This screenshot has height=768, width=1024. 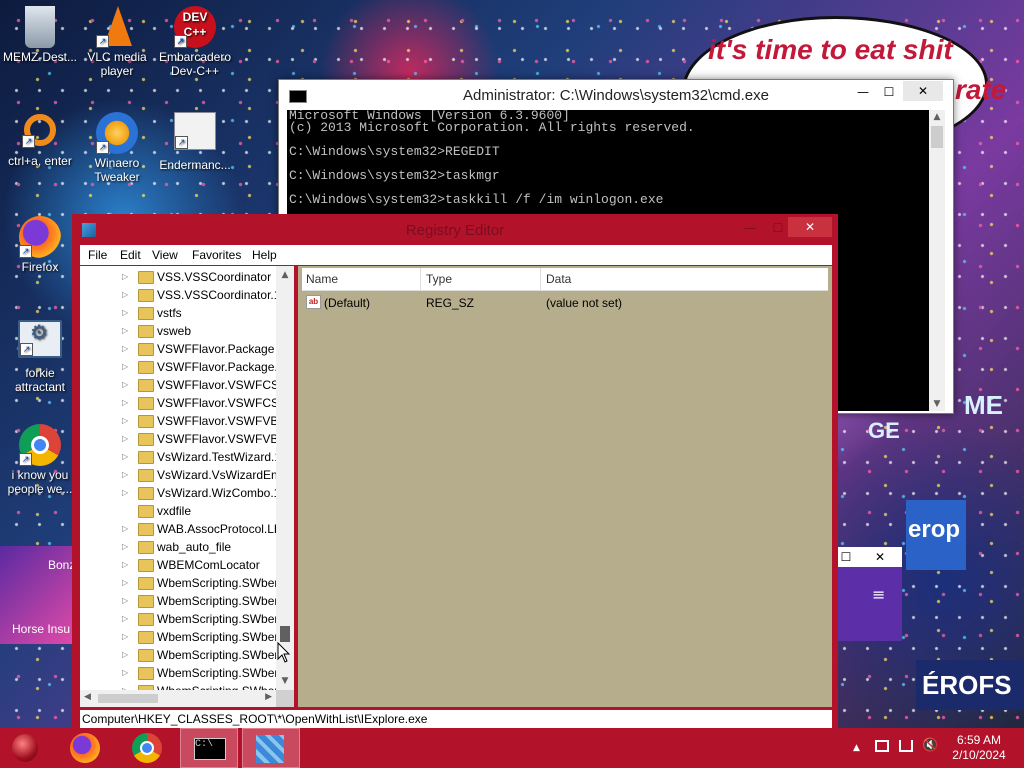 What do you see at coordinates (178, 698) in the screenshot?
I see `tree-horizontal-scrollbar: ◀ ▶` at bounding box center [178, 698].